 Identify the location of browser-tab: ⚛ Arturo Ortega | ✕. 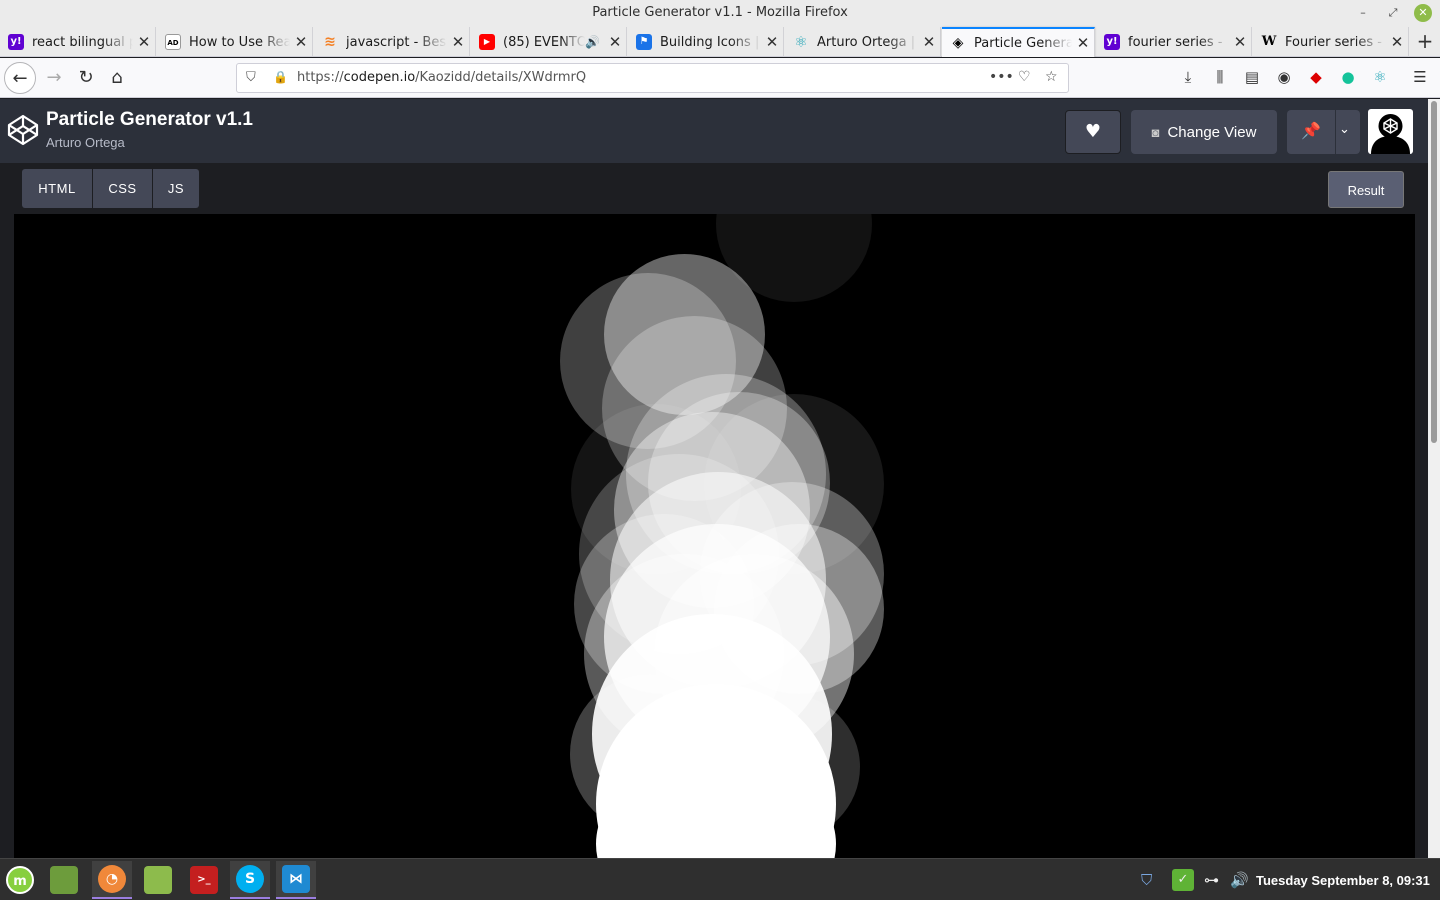
(863, 42).